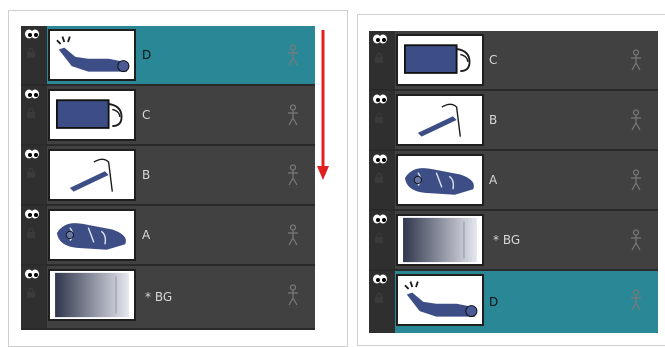  I want to click on down-arrow-icon, so click(323, 105).